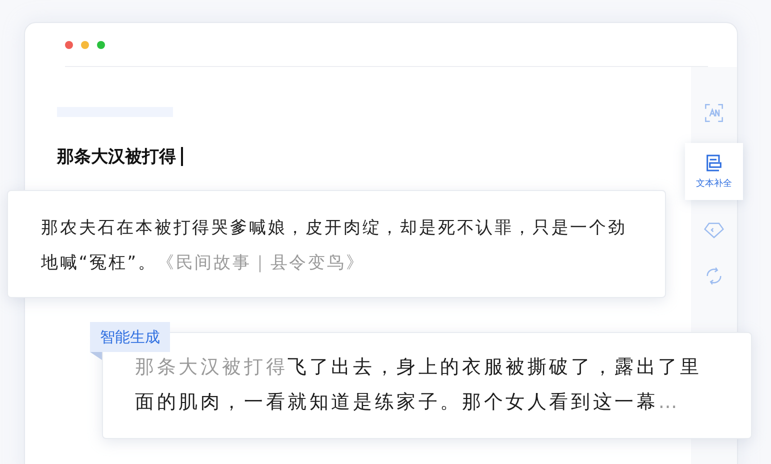 The height and width of the screenshot is (464, 771). I want to click on convert-icon, so click(714, 276).